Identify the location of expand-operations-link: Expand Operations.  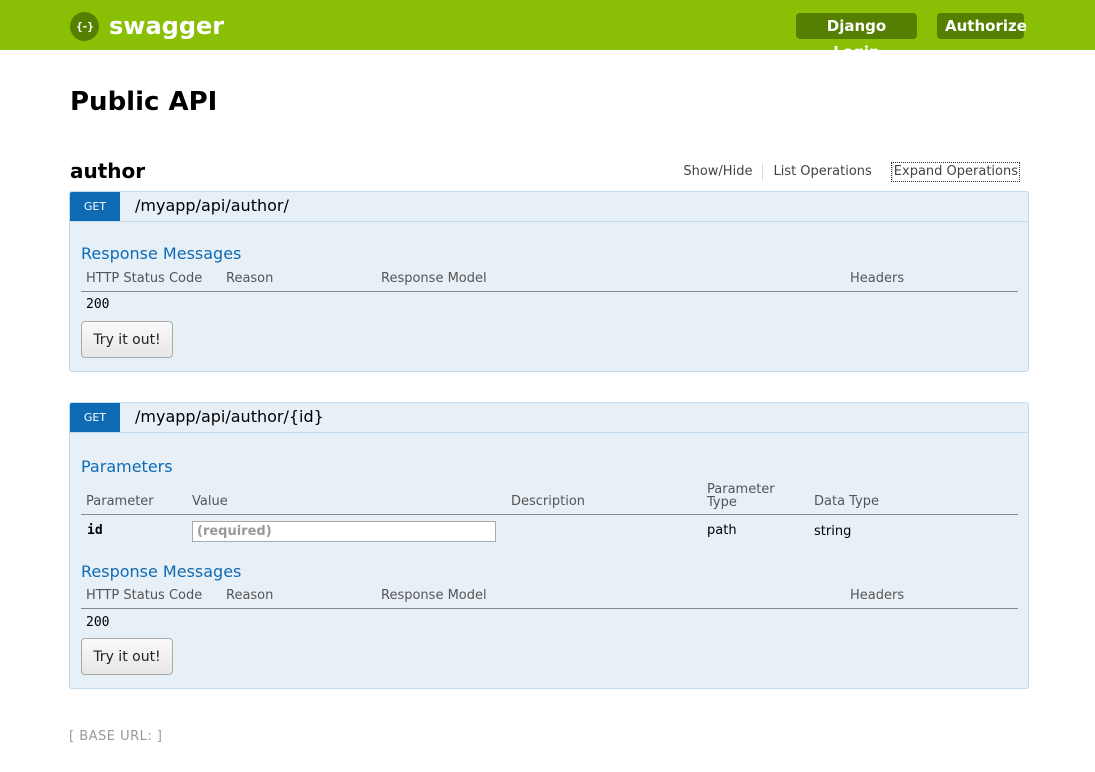
(955, 172).